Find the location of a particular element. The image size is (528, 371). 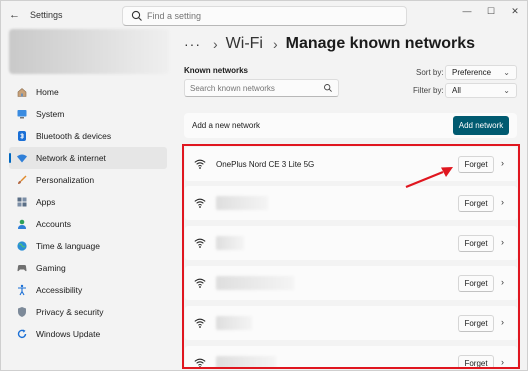

sidebar-item-apps: Apps is located at coordinates (88, 202).